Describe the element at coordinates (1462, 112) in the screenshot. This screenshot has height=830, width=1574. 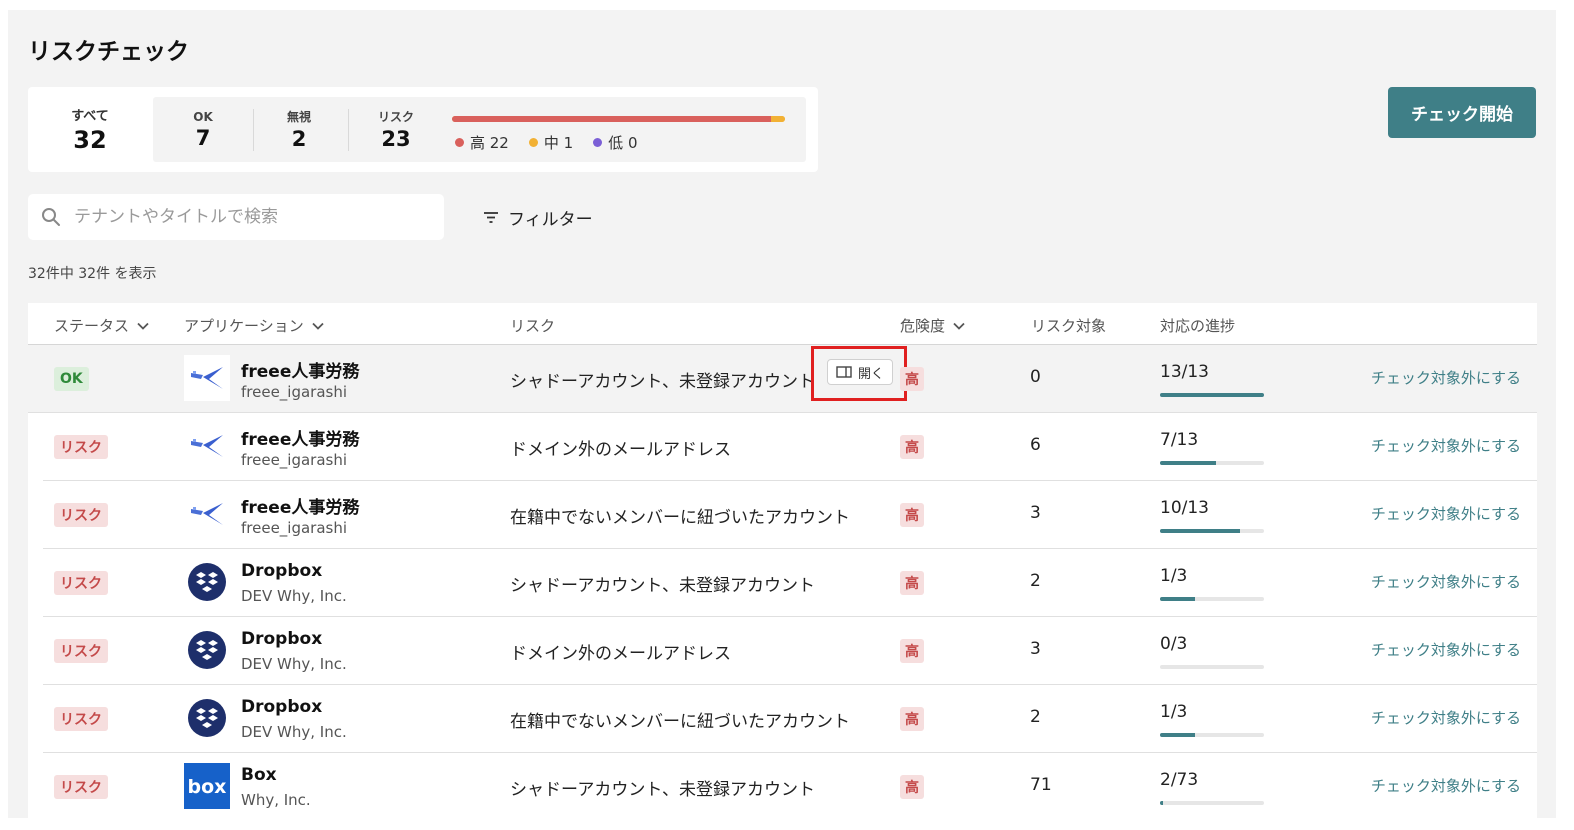
I see `start-check-button: チェック開始` at that location.